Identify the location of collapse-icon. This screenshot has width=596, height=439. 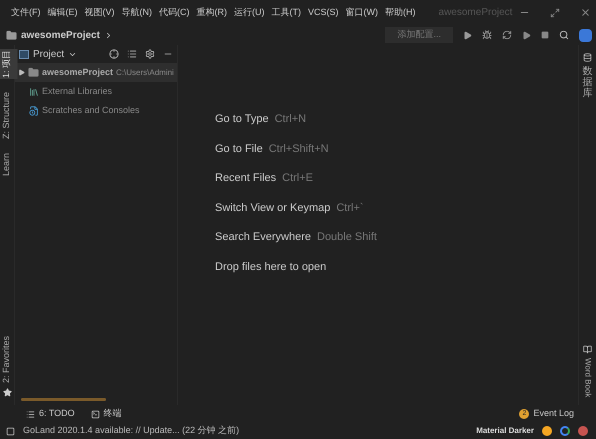
(132, 54).